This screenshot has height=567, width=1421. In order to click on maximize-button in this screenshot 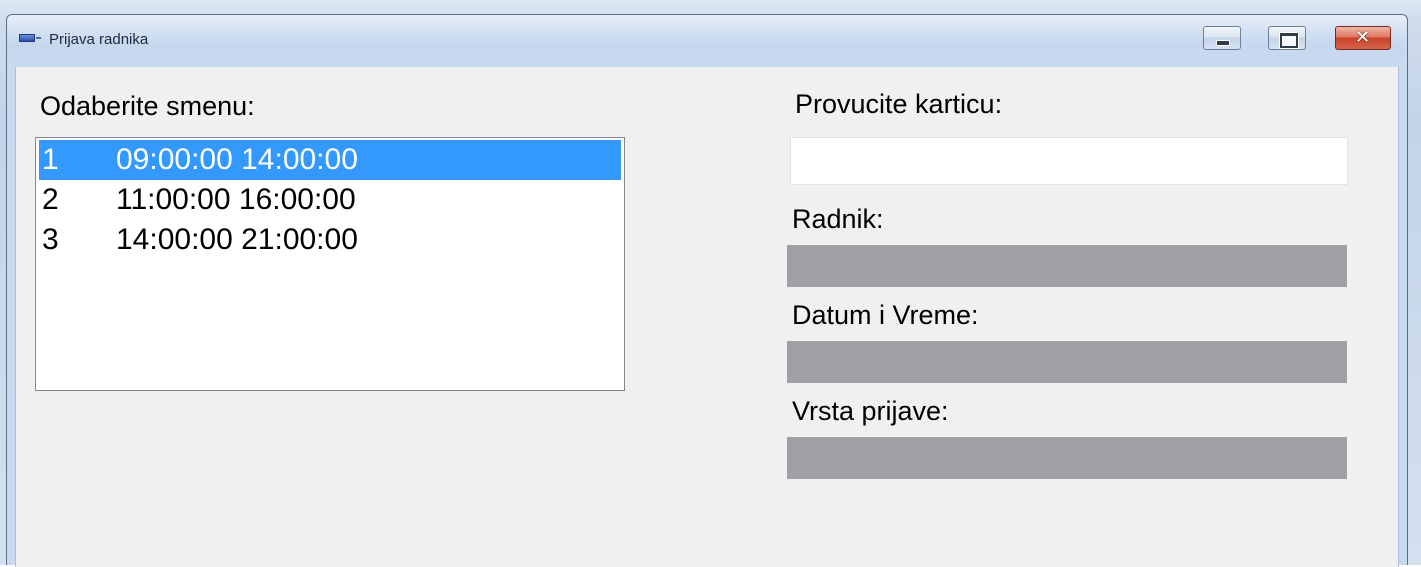, I will do `click(1287, 38)`.